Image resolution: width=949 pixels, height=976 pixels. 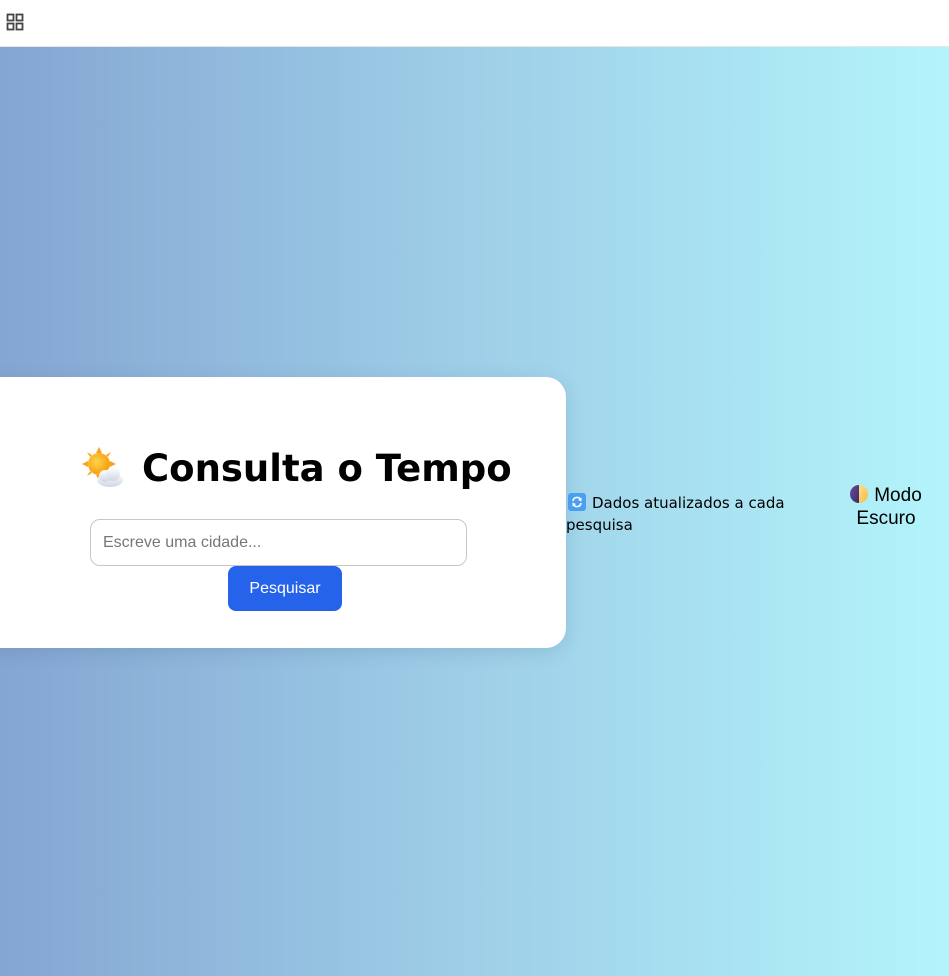 I want to click on title-row: Consulta o Tempo, so click(x=296, y=468).